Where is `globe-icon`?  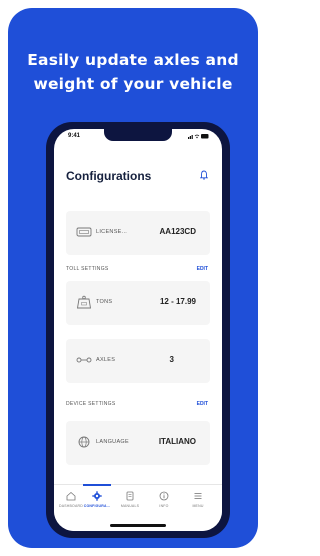 globe-icon is located at coordinates (84, 442).